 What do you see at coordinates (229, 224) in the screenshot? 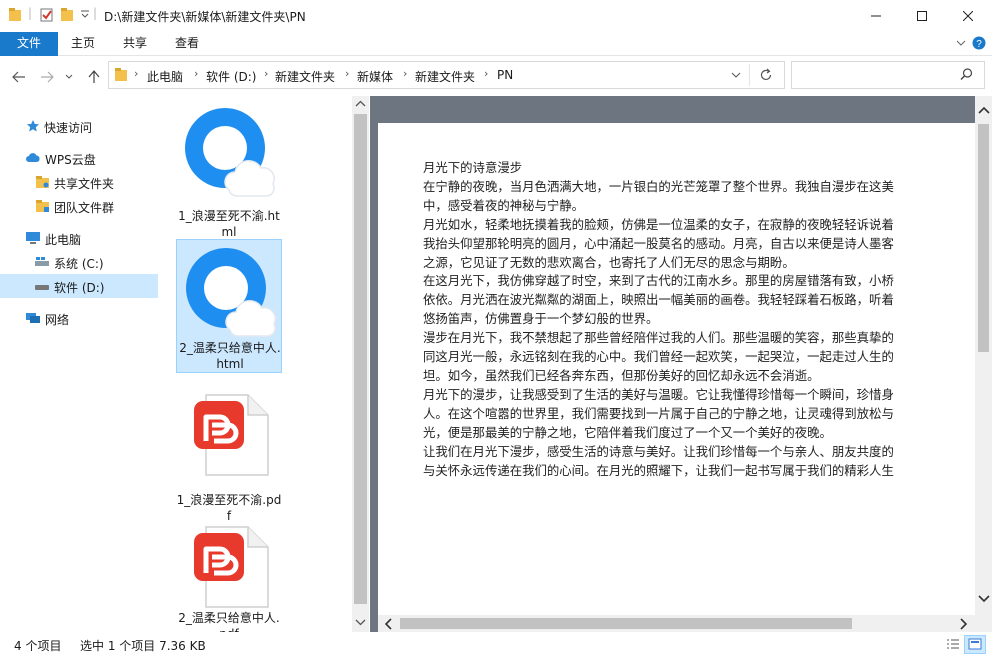
I see `file-name: 1_浪漫至死不渝.html` at bounding box center [229, 224].